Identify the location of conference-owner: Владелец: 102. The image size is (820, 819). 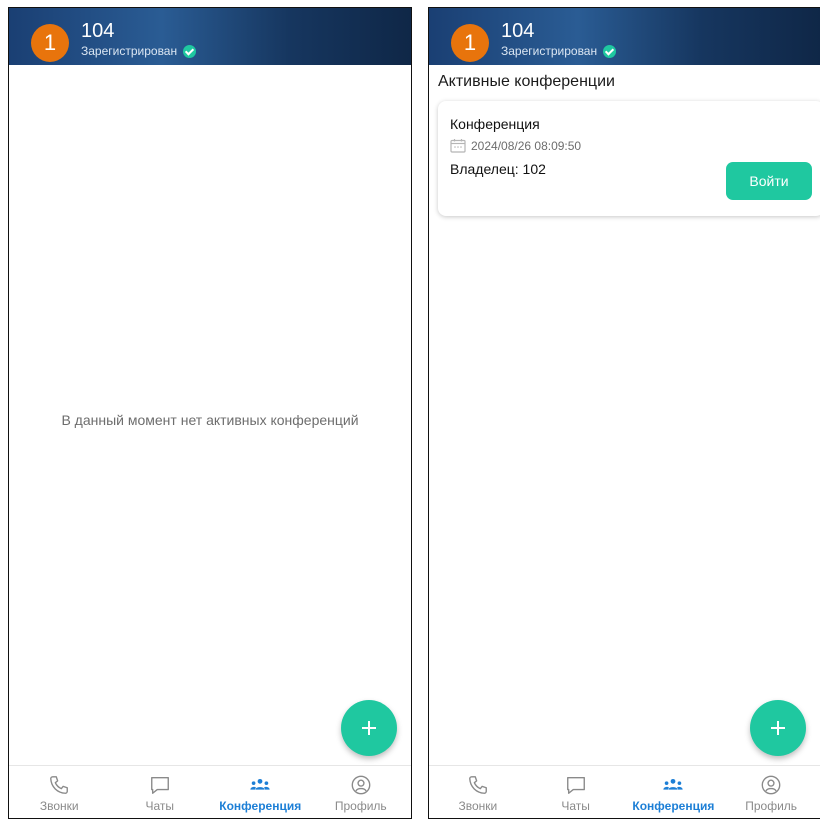
(498, 169).